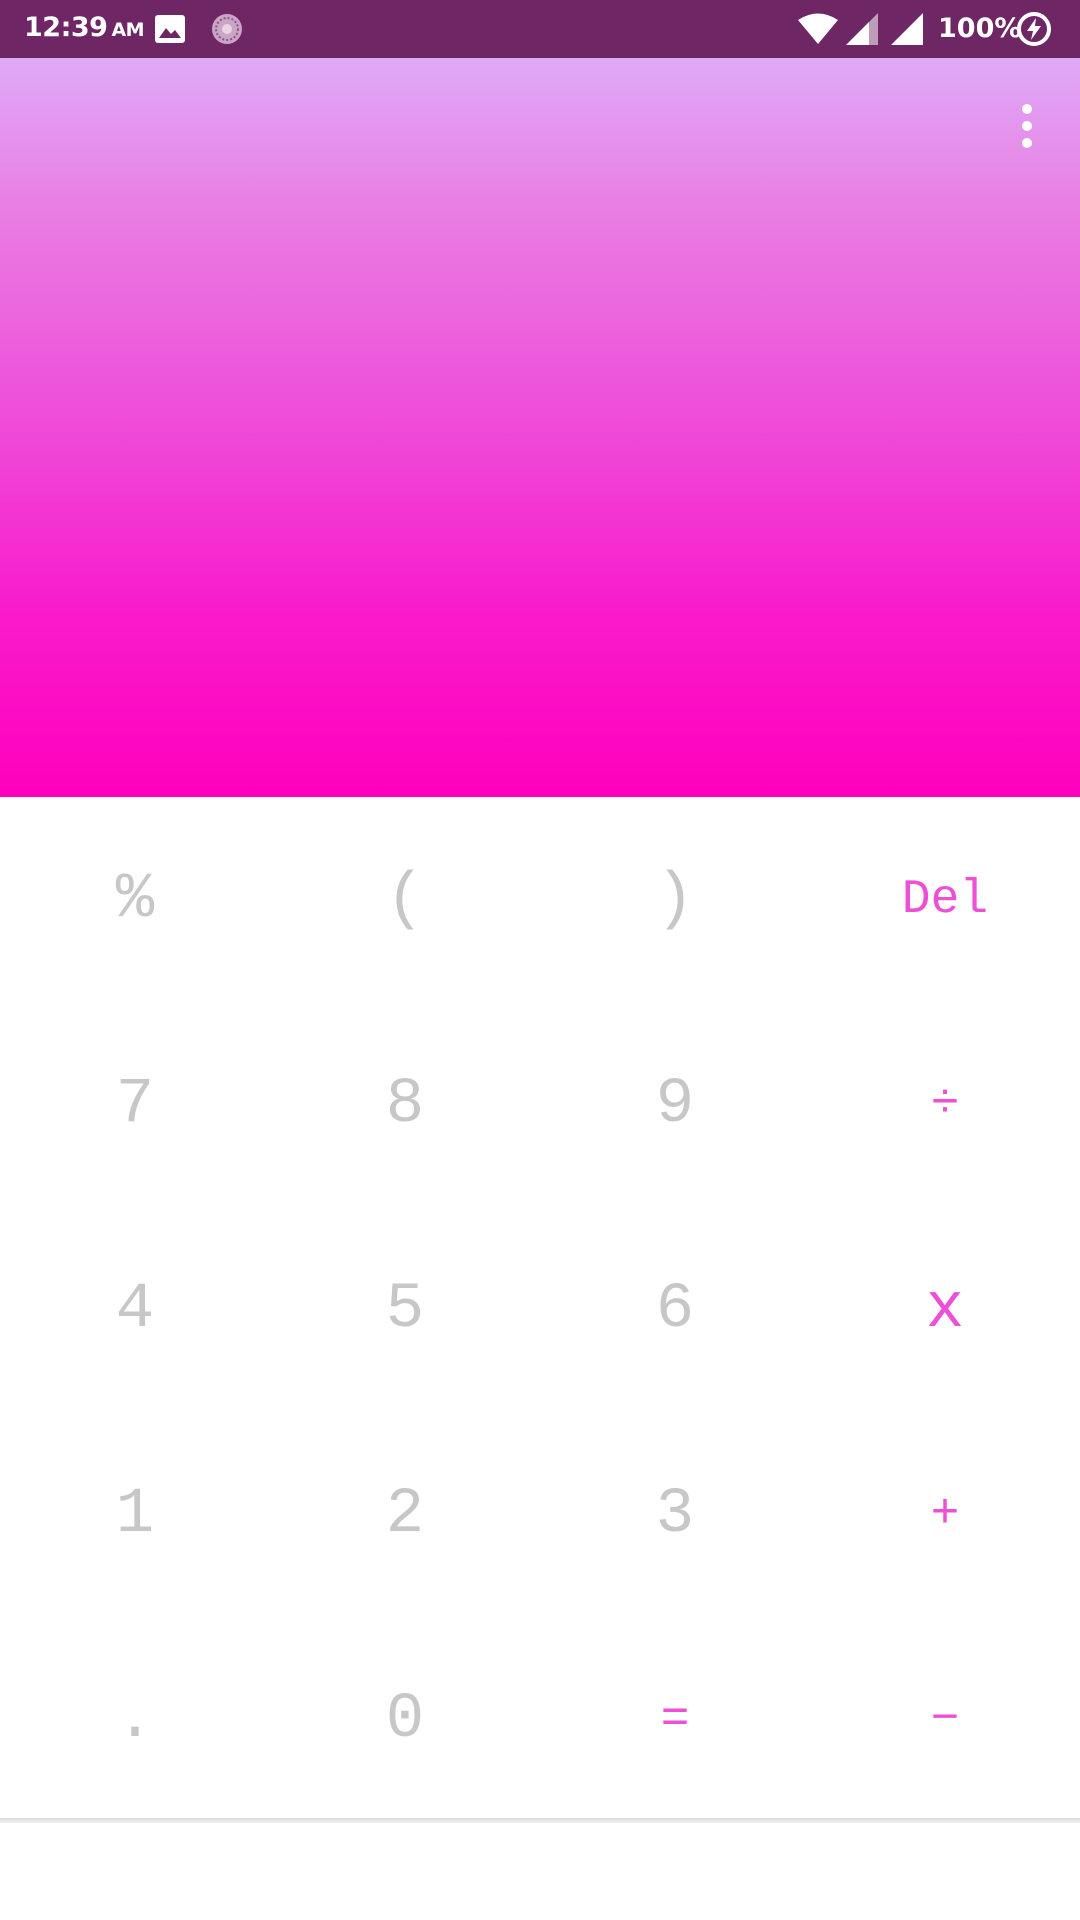 Image resolution: width=1080 pixels, height=1920 pixels. Describe the element at coordinates (675, 1514) in the screenshot. I see `digit-3-button: 3` at that location.